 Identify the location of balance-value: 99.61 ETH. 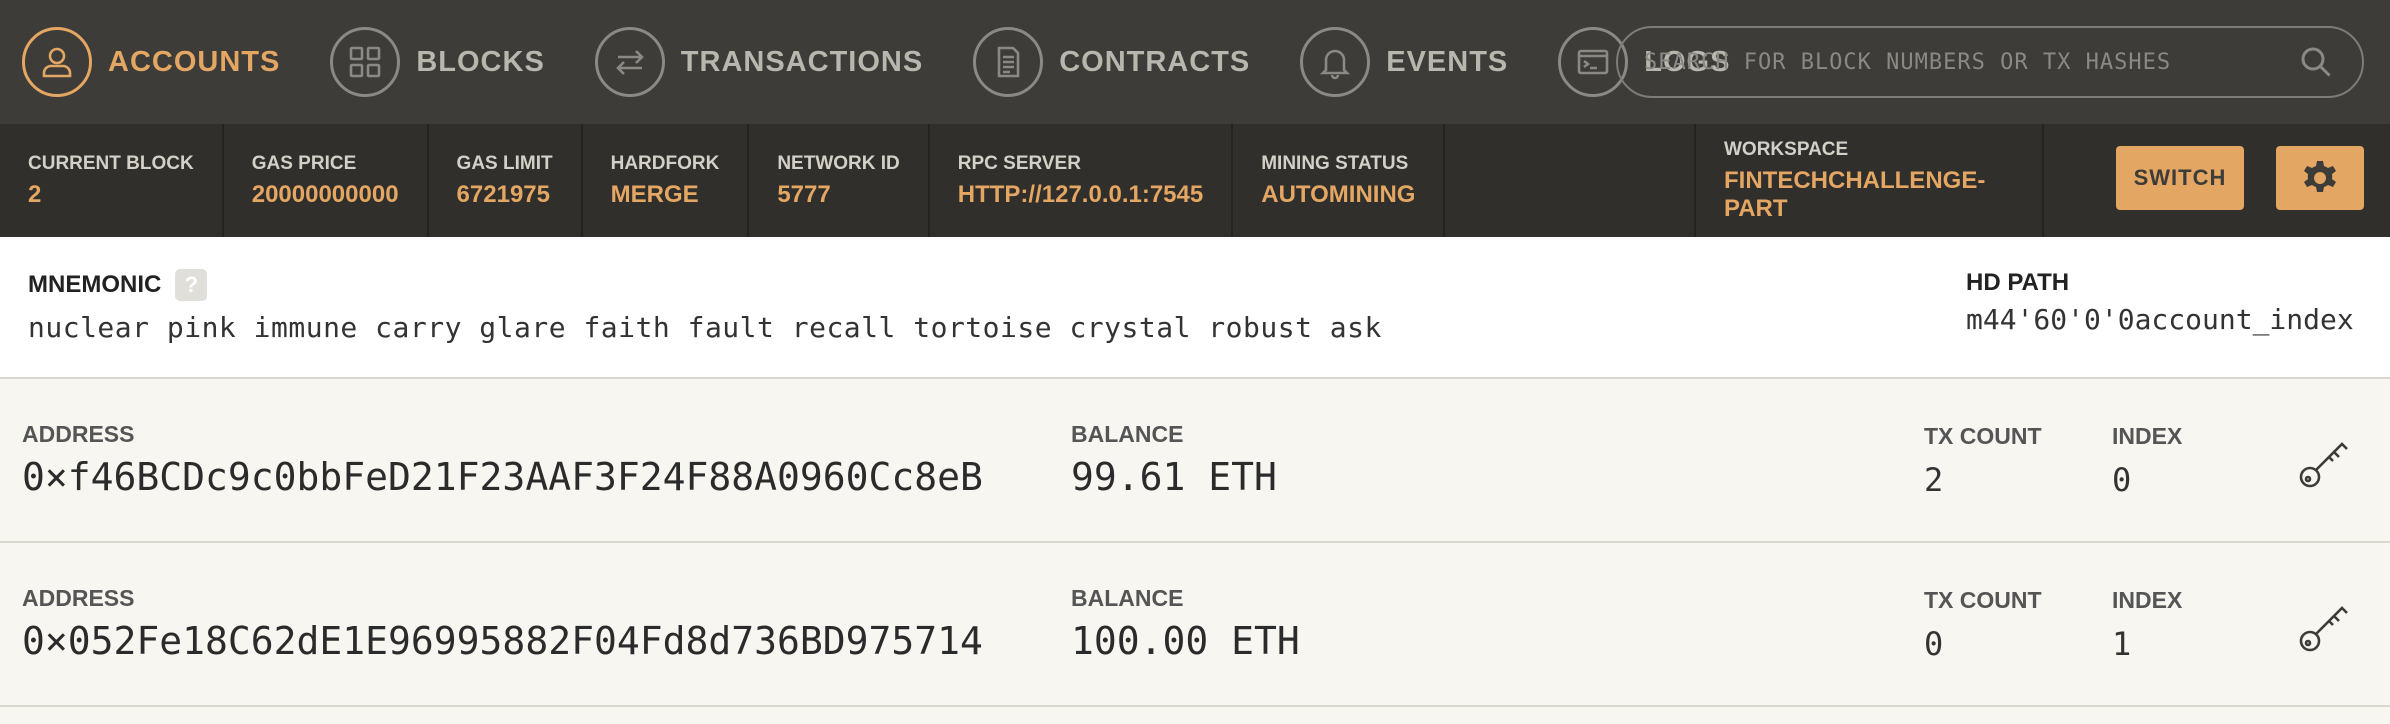
(1174, 477).